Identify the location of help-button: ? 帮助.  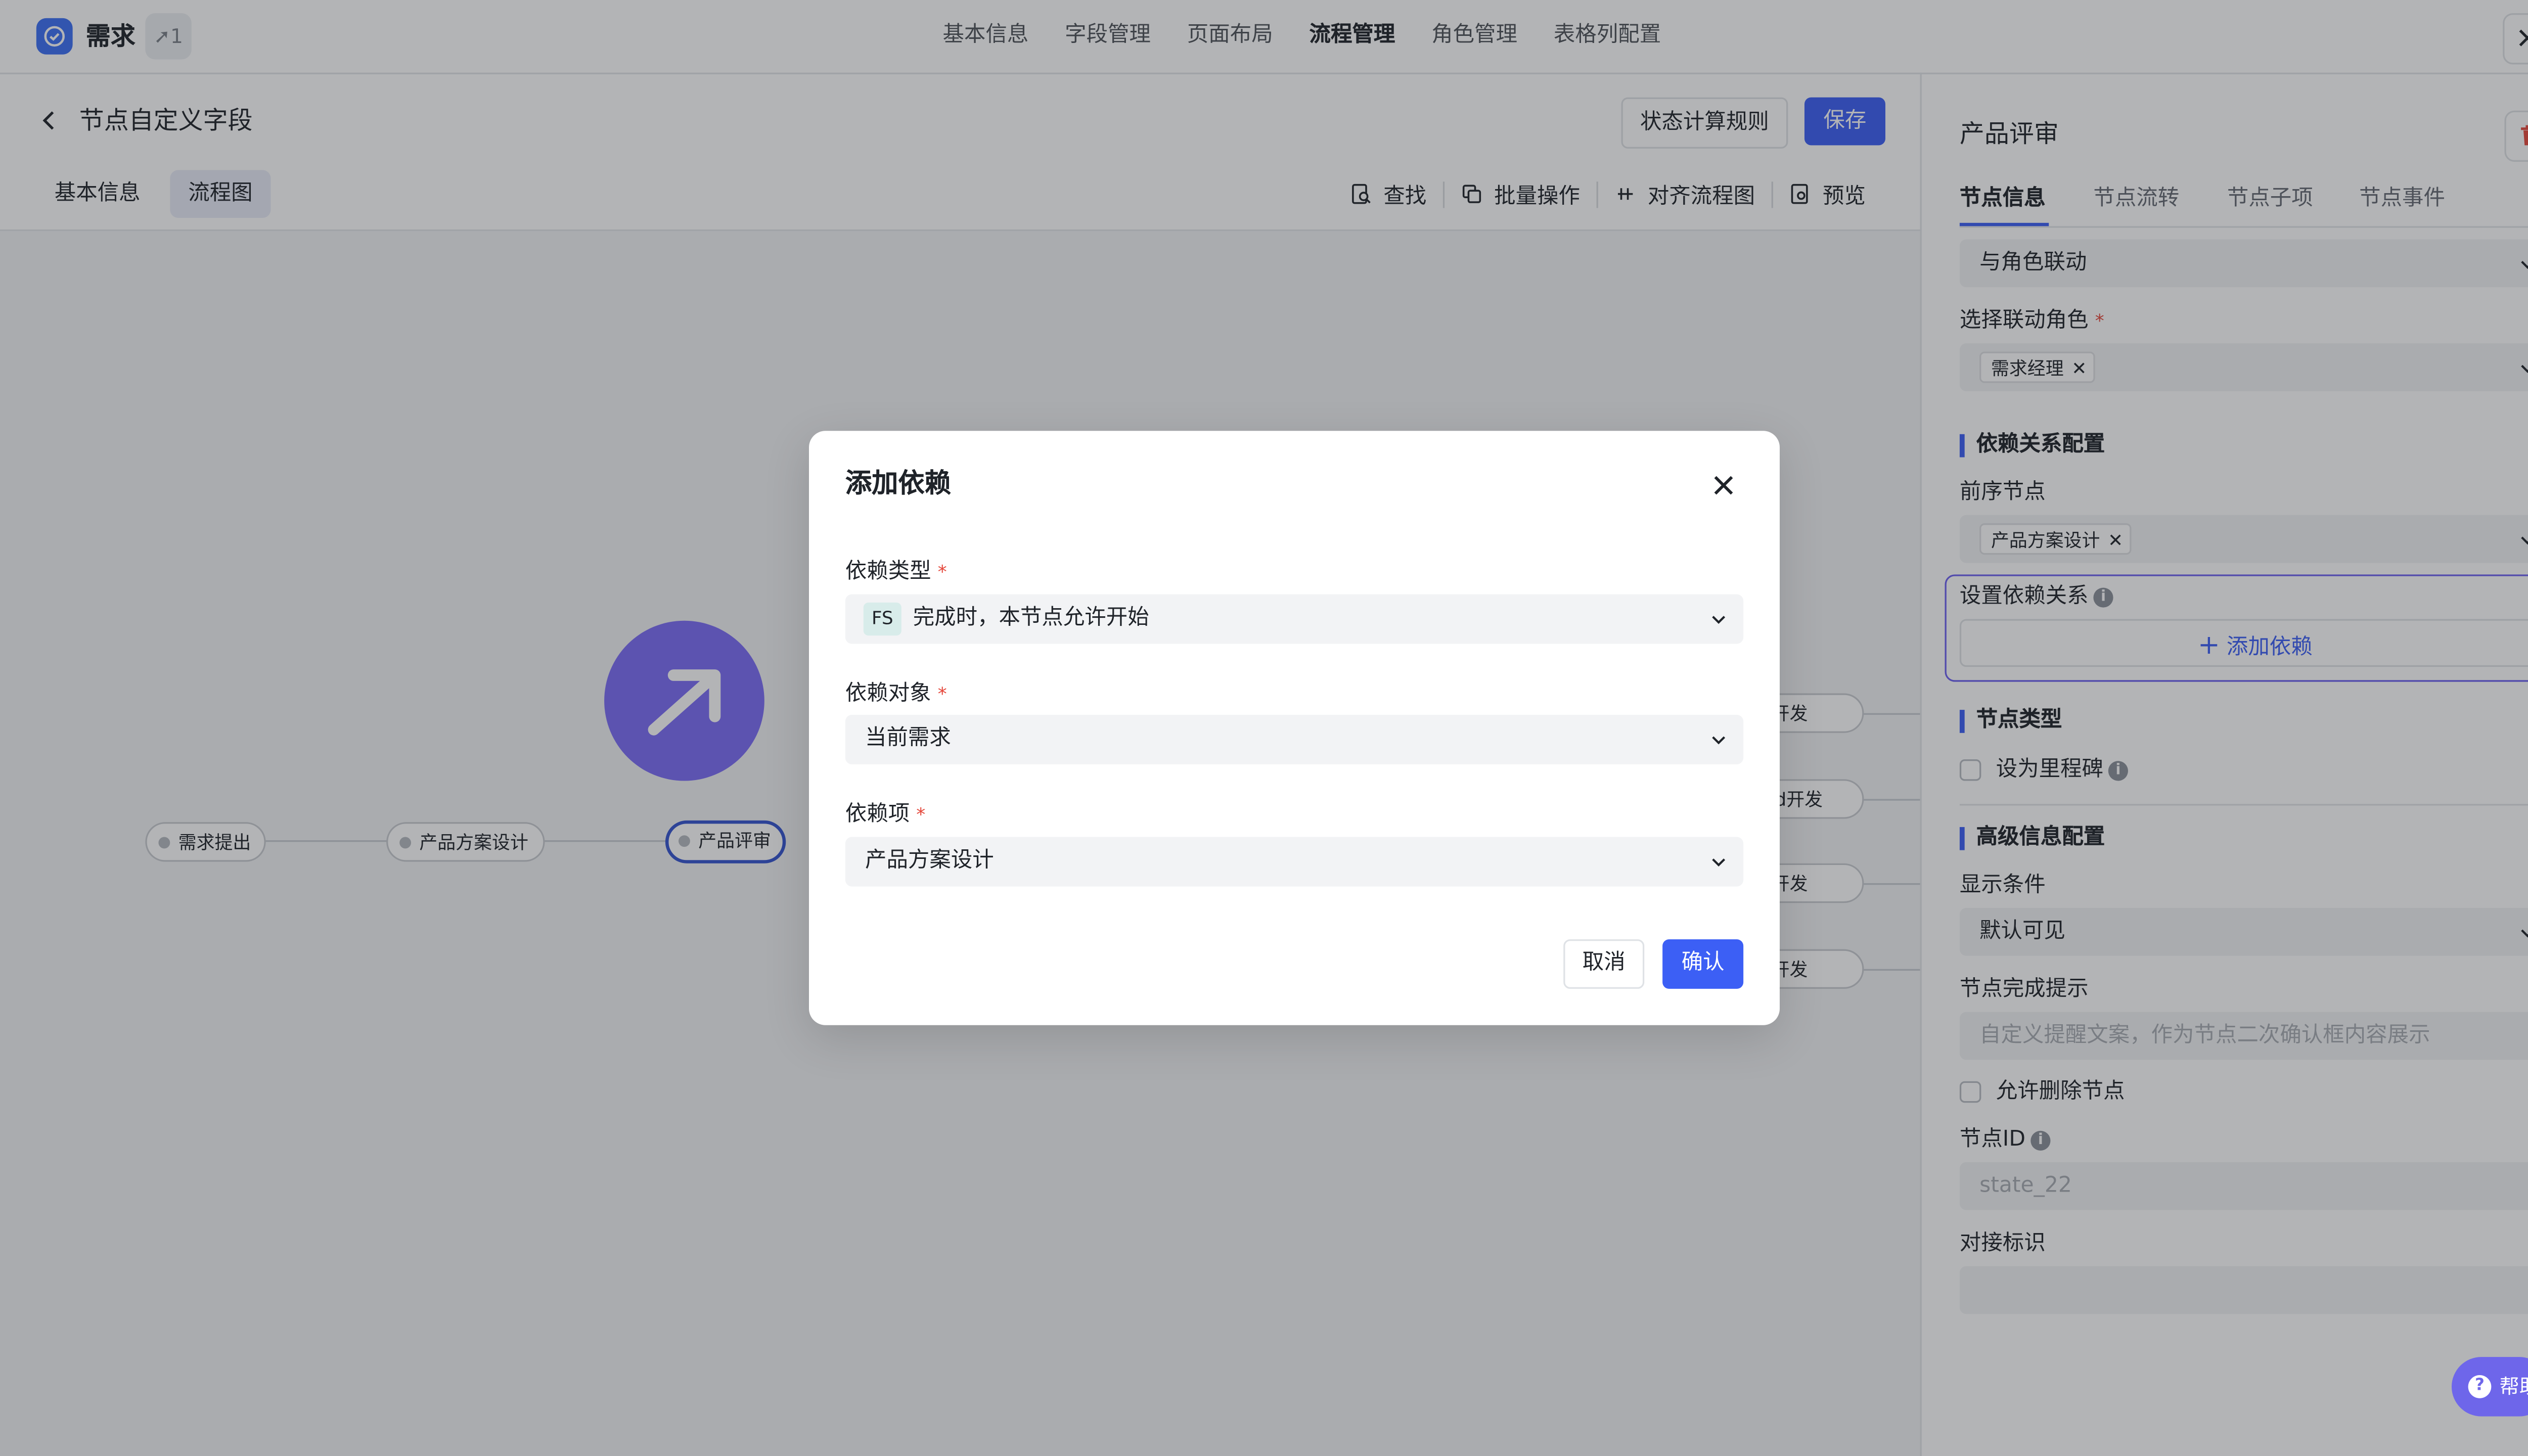
(2490, 1387).